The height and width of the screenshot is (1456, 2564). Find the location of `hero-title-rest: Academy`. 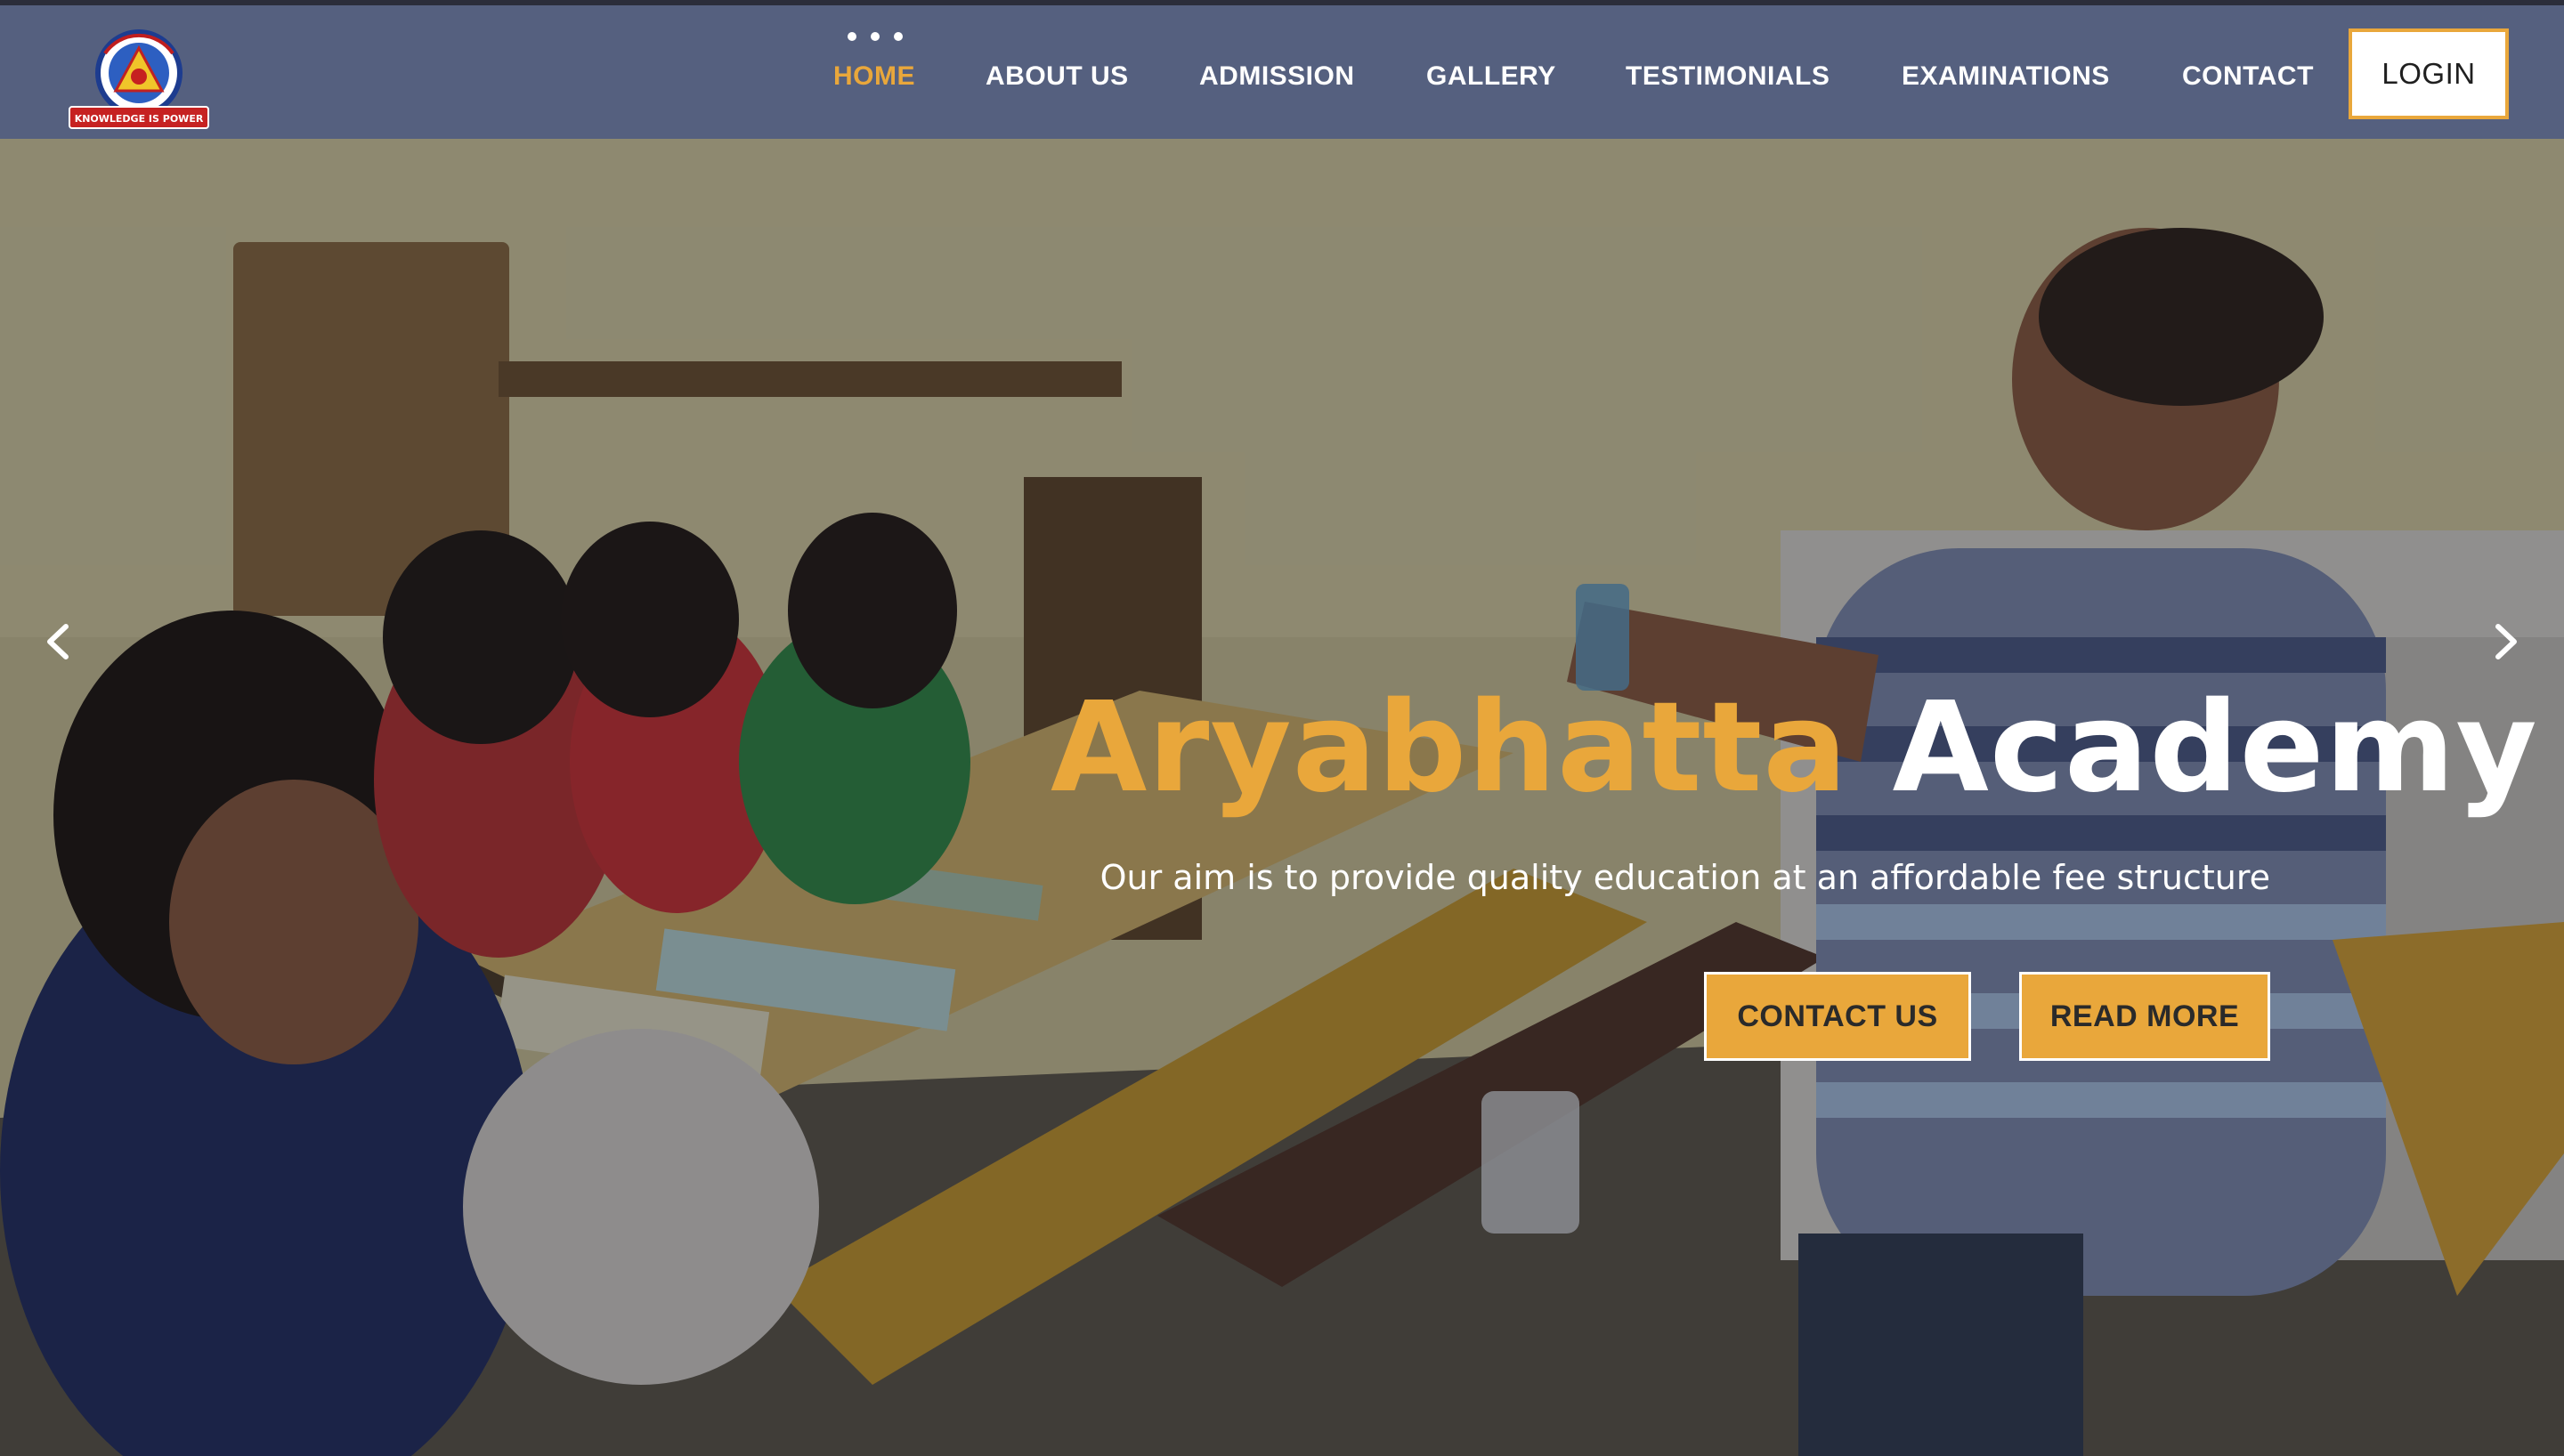

hero-title-rest: Academy is located at coordinates (2215, 748).